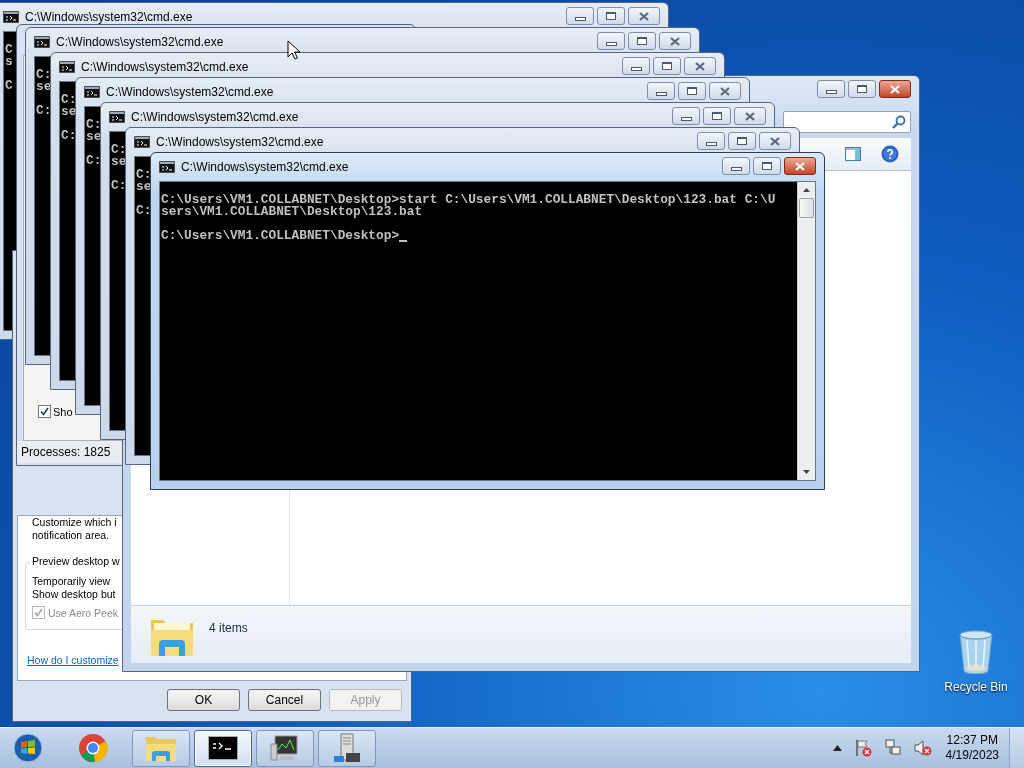 The width and height of the screenshot is (1024, 768). I want to click on flag-icon, so click(862, 748).